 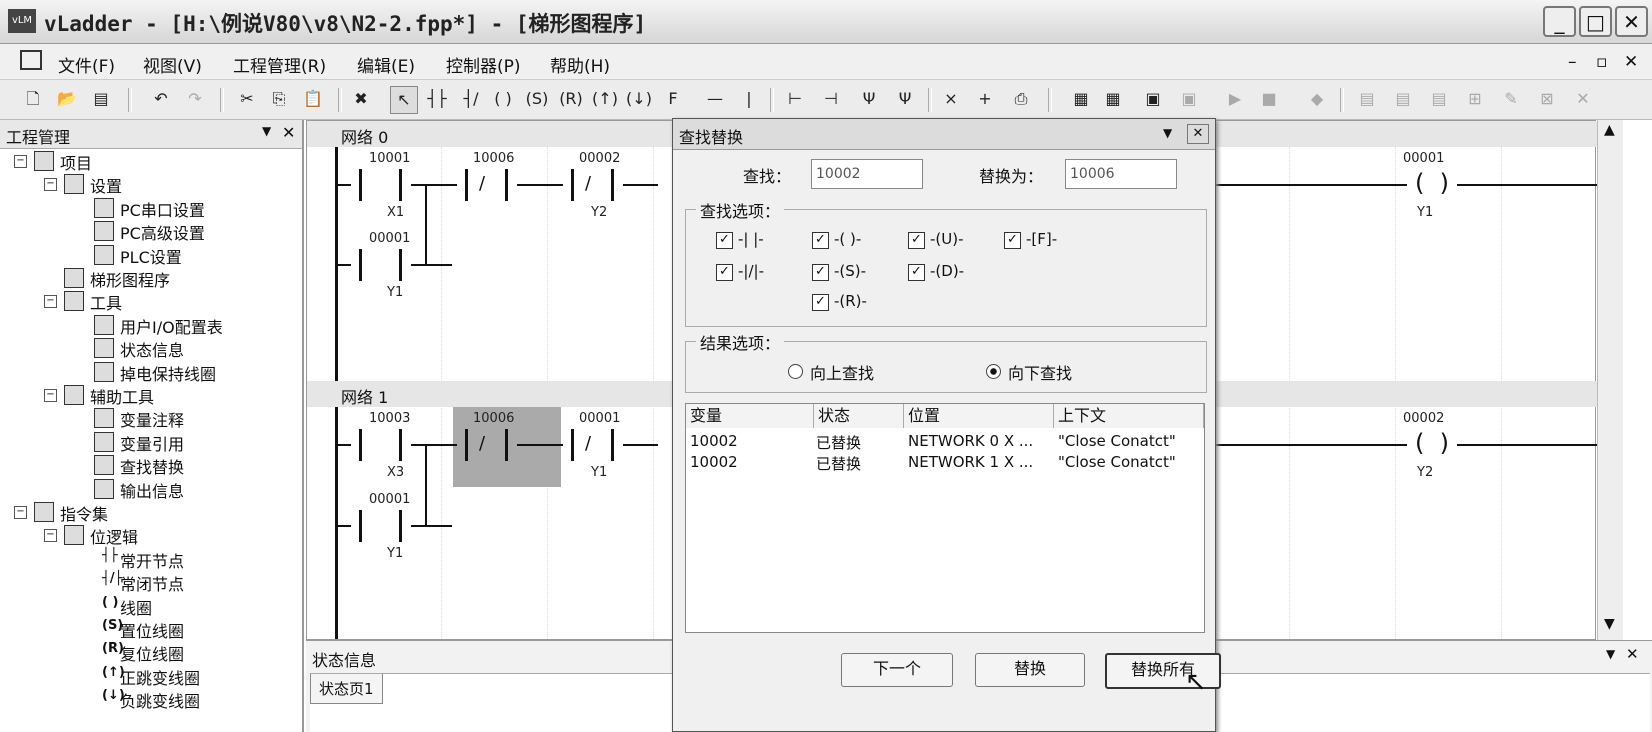 What do you see at coordinates (993, 371) in the screenshot?
I see `search-down-radio` at bounding box center [993, 371].